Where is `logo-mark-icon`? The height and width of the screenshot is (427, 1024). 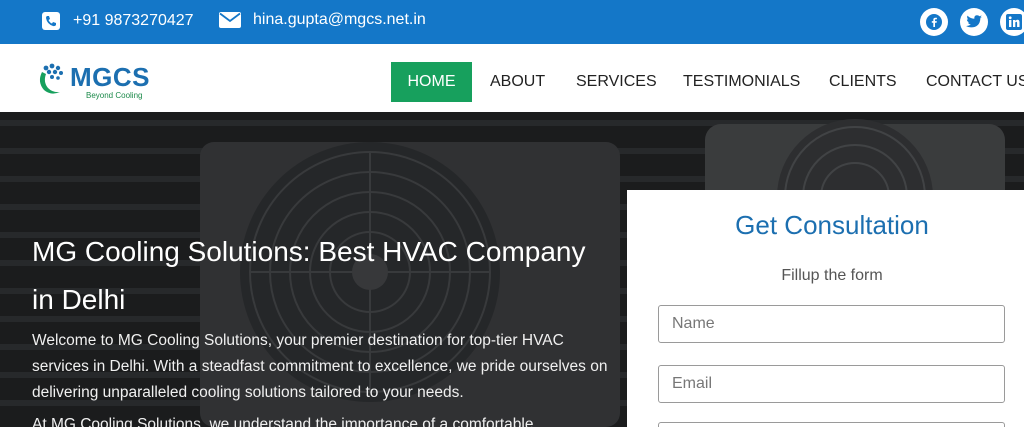
logo-mark-icon is located at coordinates (51, 78).